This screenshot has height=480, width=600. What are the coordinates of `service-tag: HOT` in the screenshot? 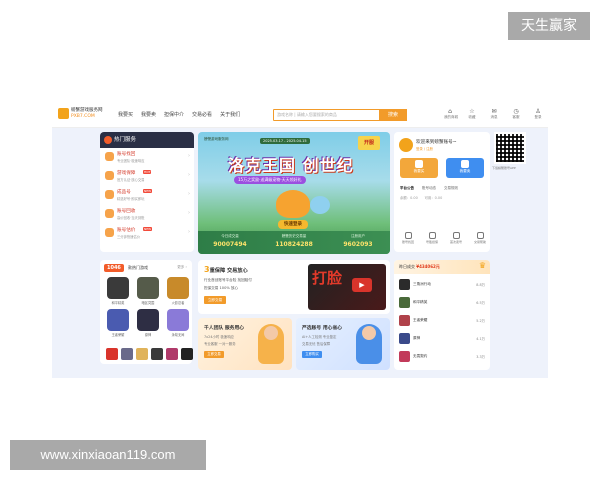 It's located at (147, 172).